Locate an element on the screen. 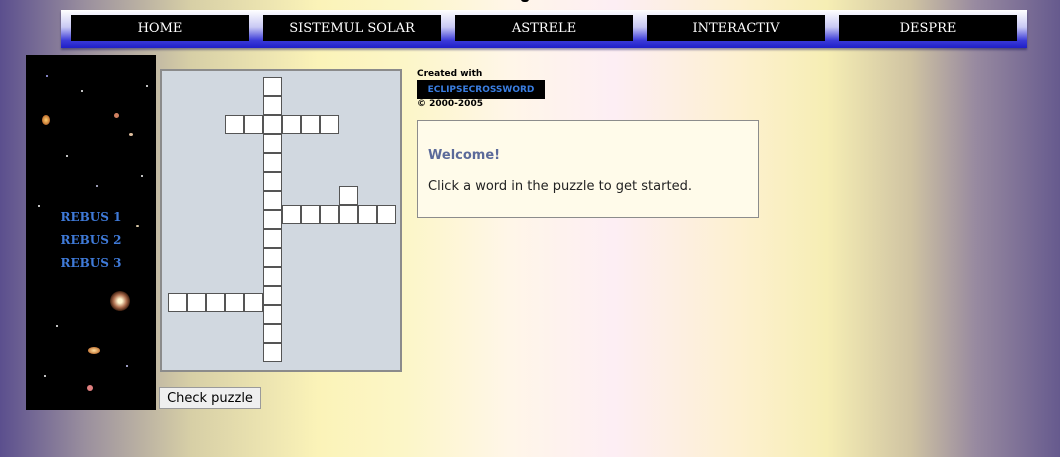  nav-despre: DESPRE is located at coordinates (928, 28).